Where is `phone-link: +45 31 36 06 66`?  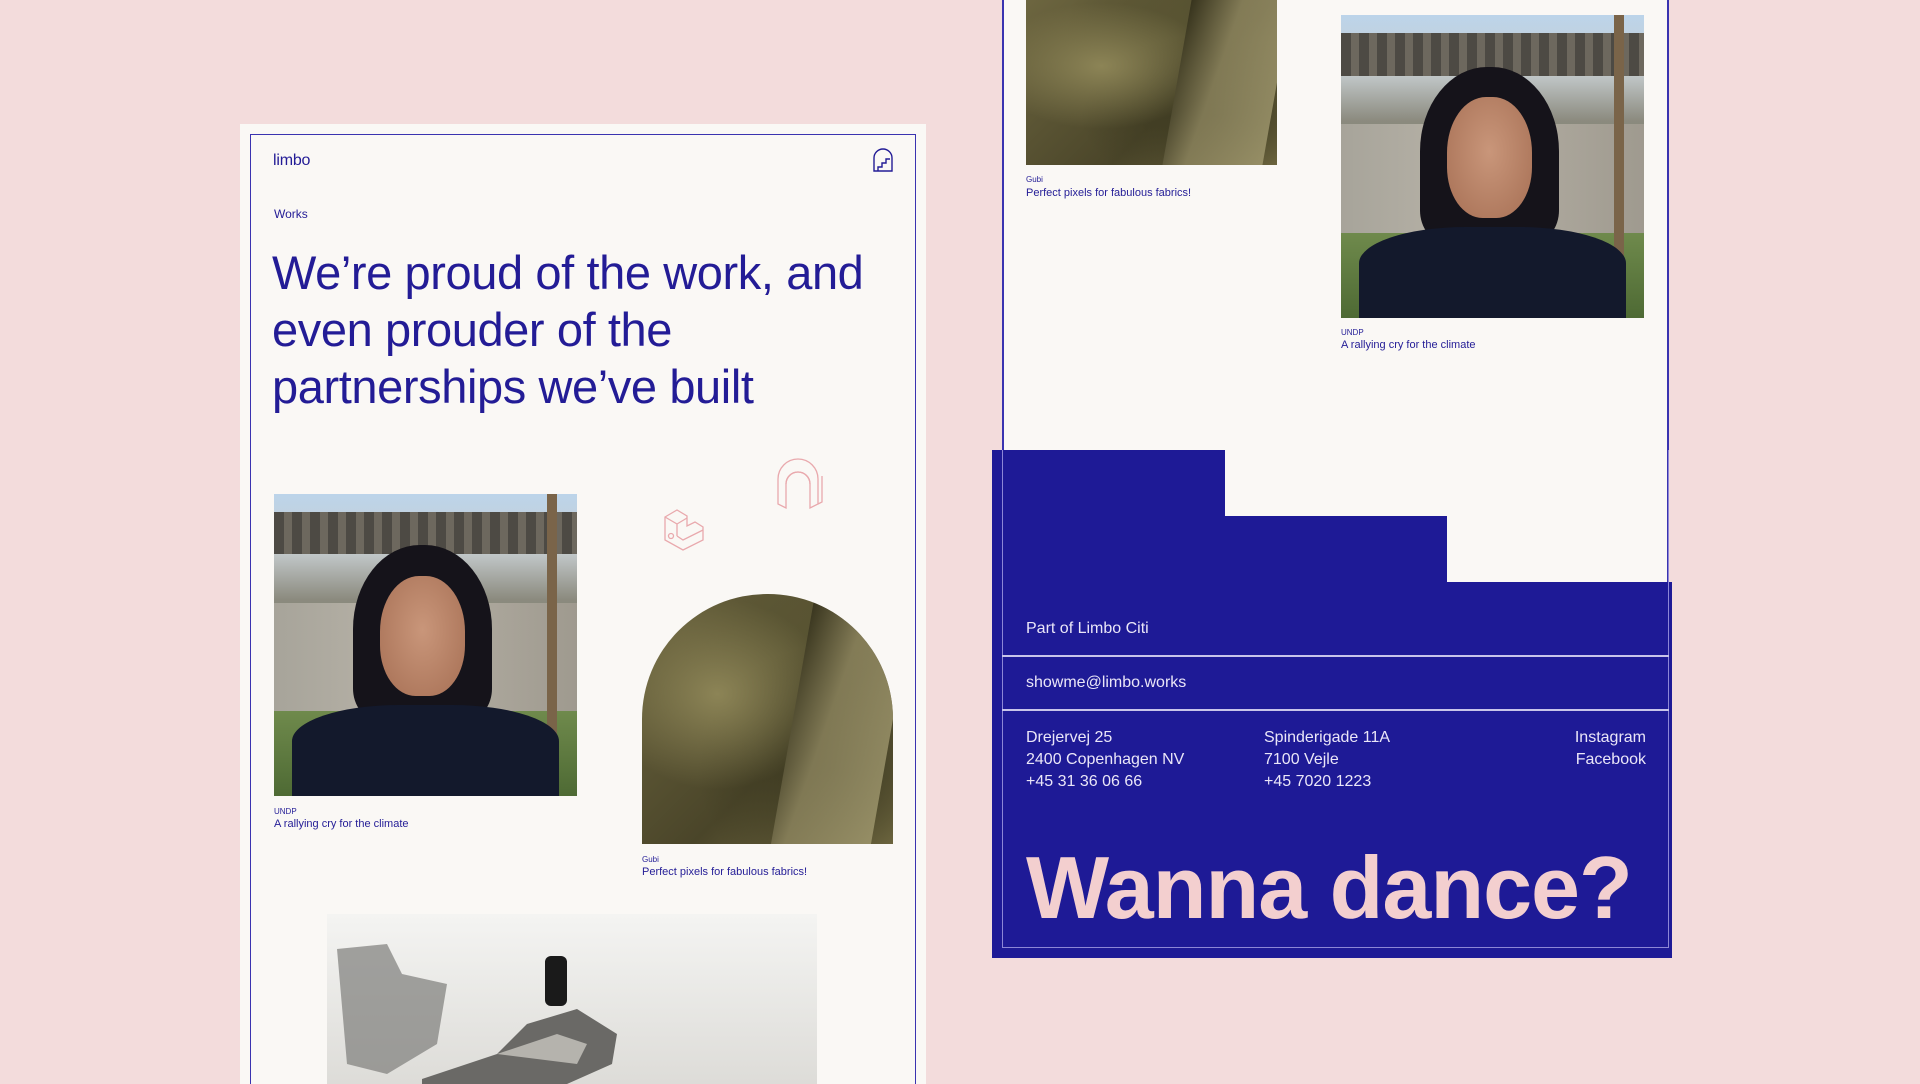
phone-link: +45 31 36 06 66 is located at coordinates (1105, 782).